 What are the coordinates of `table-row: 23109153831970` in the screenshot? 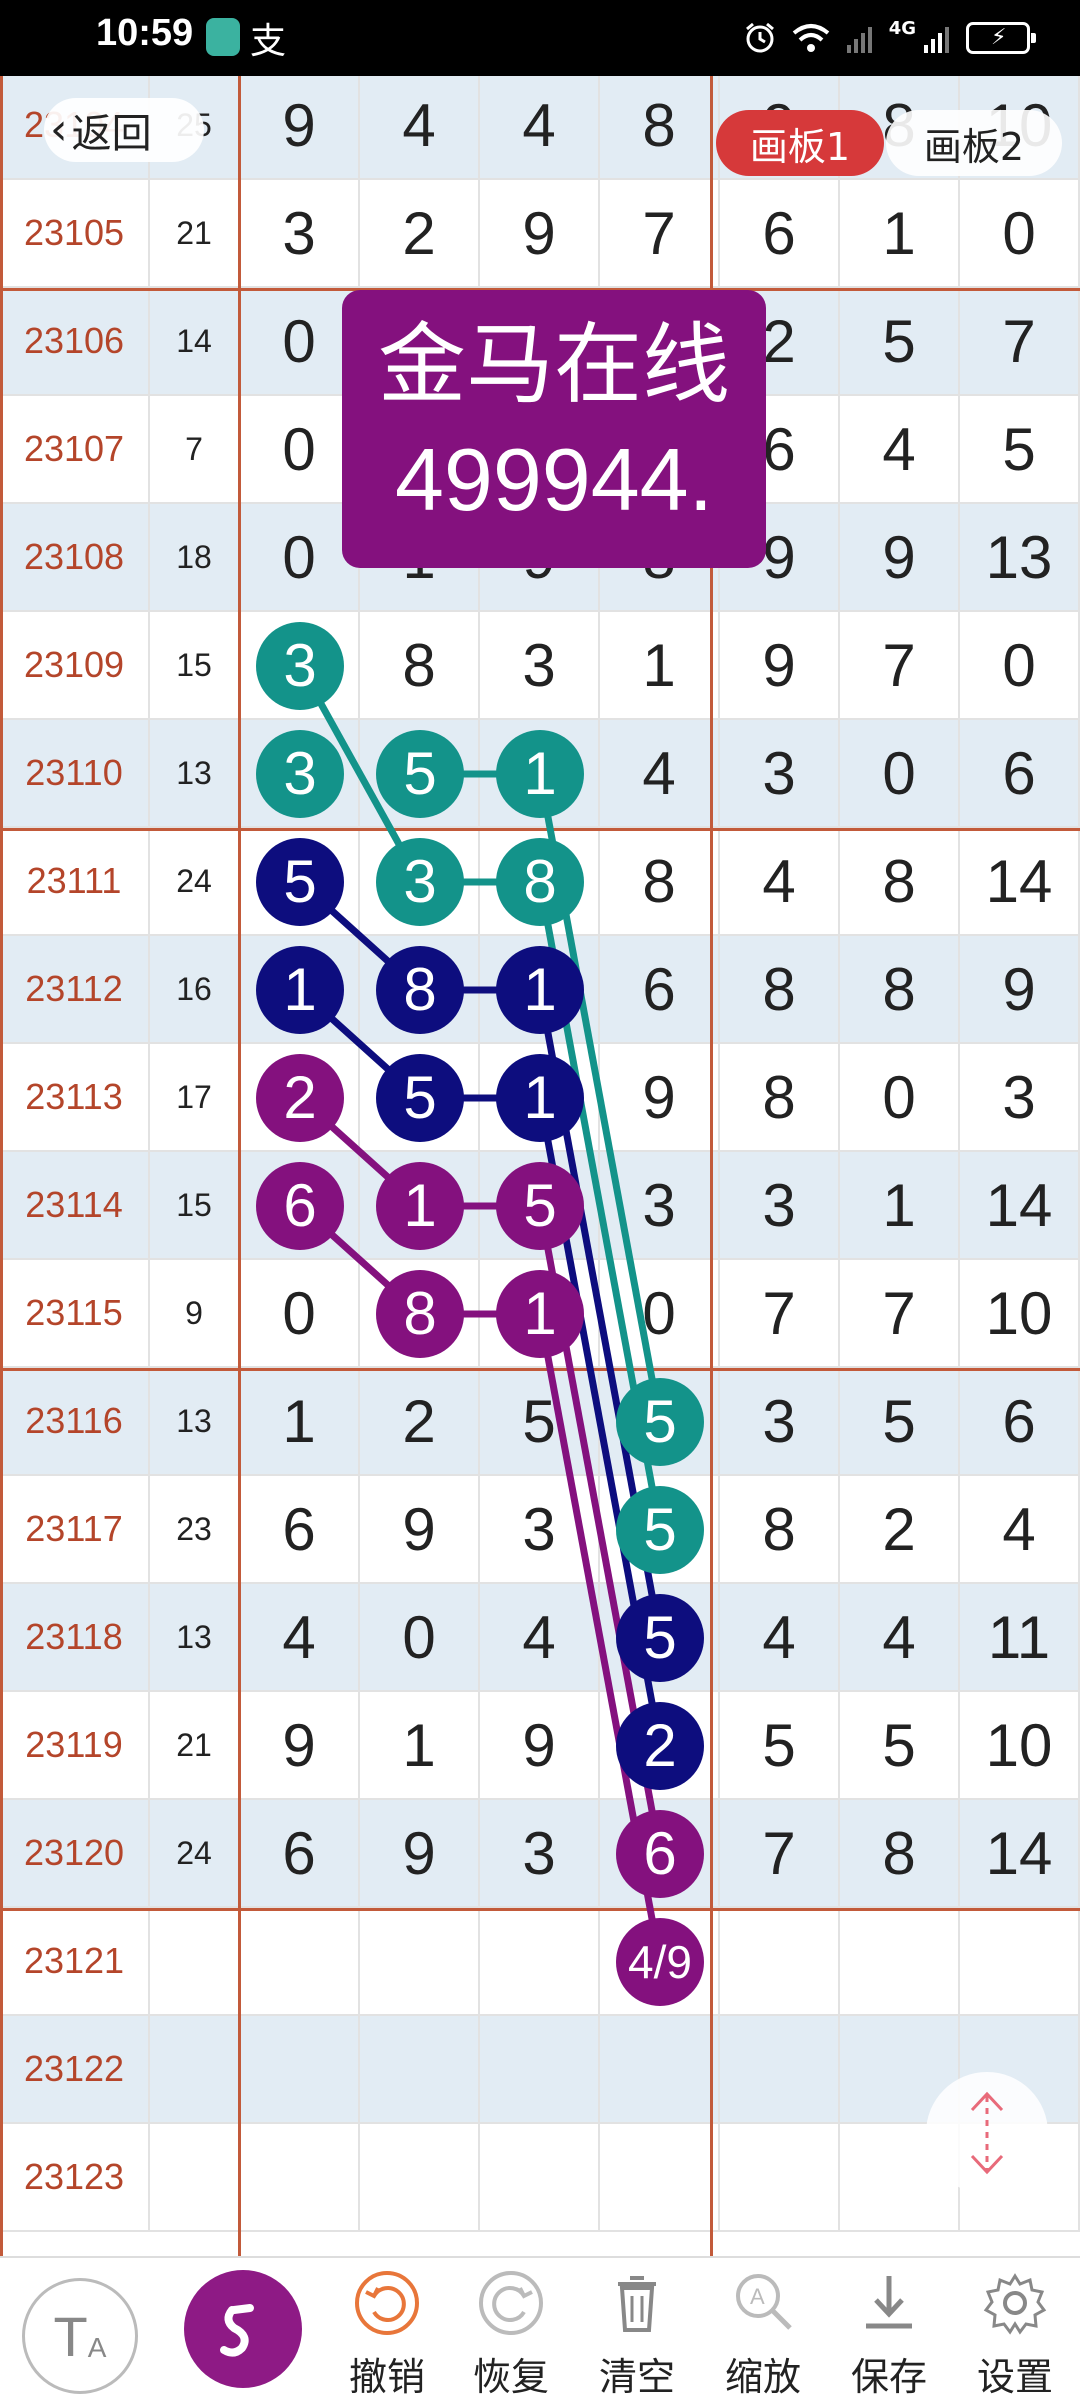 It's located at (540, 666).